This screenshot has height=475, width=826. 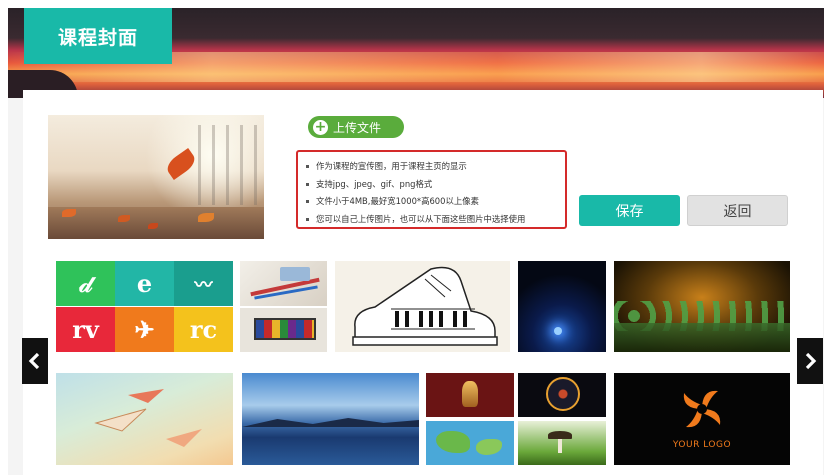 I want to click on thumbnail-paper-planes, so click(x=144, y=419).